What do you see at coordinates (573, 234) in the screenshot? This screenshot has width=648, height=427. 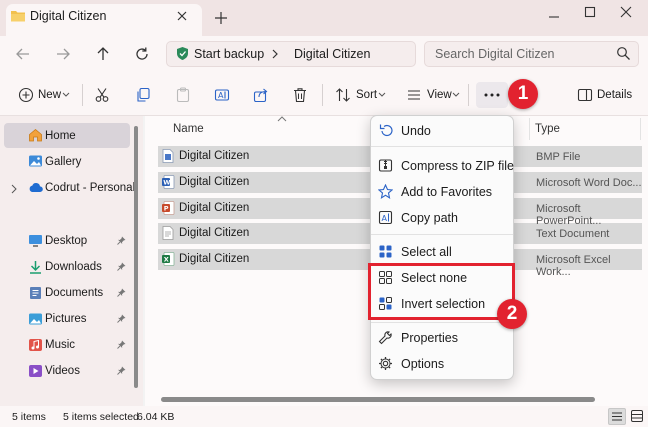 I see `file-type: Text Document` at bounding box center [573, 234].